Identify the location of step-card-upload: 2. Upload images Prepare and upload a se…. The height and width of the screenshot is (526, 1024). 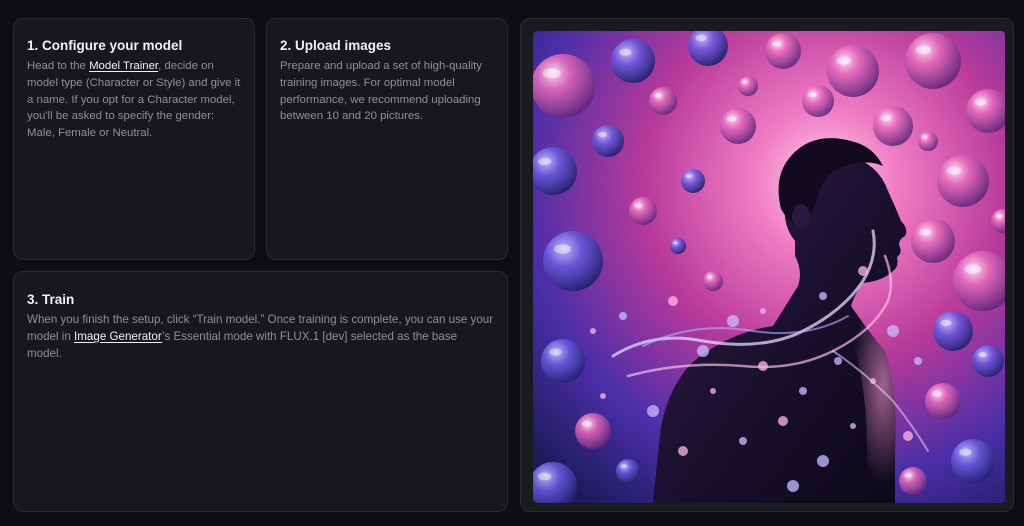
(387, 139).